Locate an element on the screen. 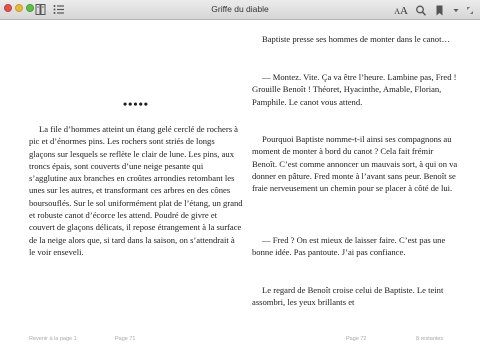 The image size is (480, 351). chevron-down-icon is located at coordinates (456, 10).